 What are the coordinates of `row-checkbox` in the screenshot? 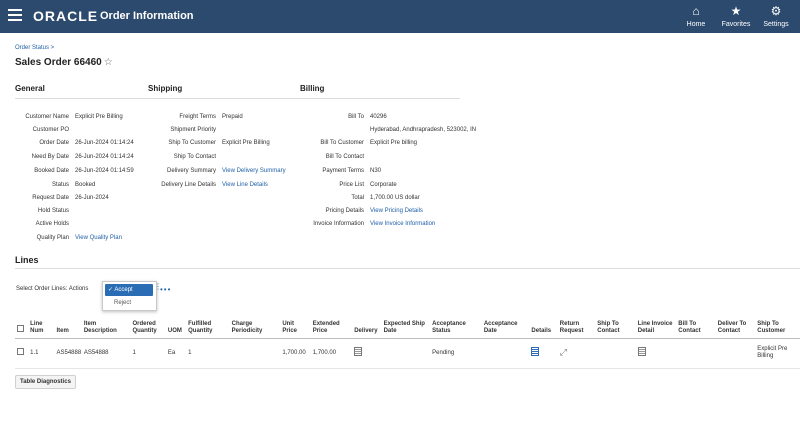 It's located at (20, 351).